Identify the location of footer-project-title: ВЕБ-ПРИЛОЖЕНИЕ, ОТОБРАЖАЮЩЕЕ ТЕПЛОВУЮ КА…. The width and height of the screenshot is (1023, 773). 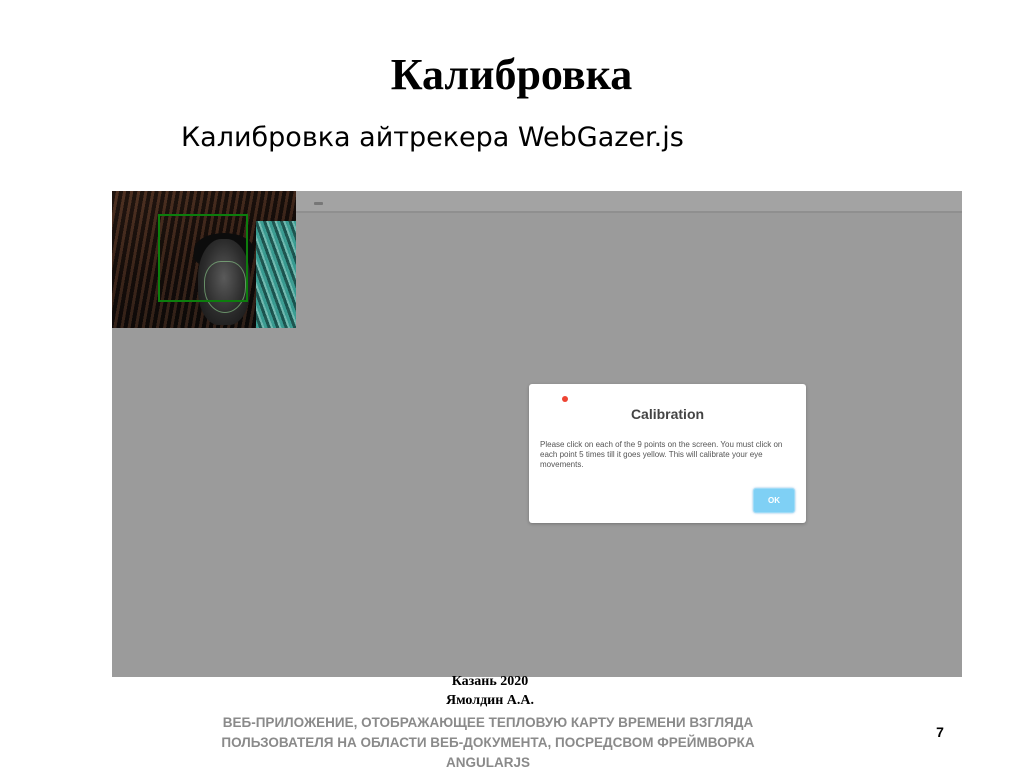
(488, 742).